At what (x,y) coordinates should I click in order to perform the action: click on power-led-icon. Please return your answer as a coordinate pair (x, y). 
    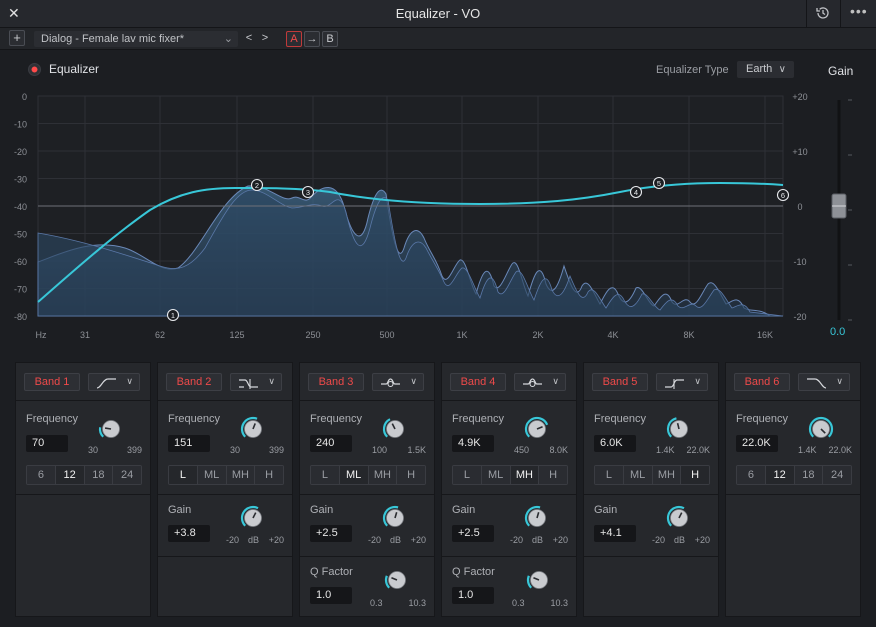
    Looking at the image, I should click on (34, 69).